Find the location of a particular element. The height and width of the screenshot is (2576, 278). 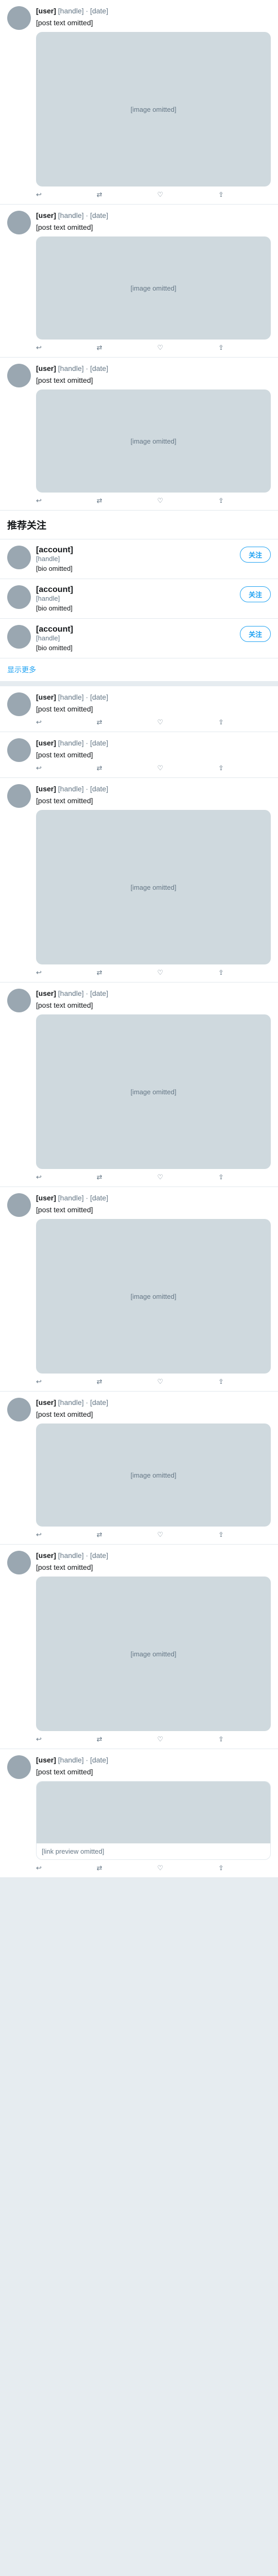

show-more-link: 显示更多 is located at coordinates (139, 672).